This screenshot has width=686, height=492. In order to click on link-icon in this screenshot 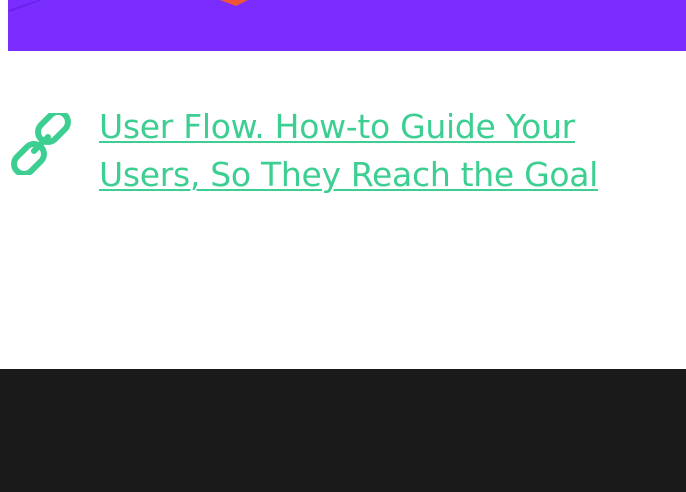, I will do `click(41, 143)`.